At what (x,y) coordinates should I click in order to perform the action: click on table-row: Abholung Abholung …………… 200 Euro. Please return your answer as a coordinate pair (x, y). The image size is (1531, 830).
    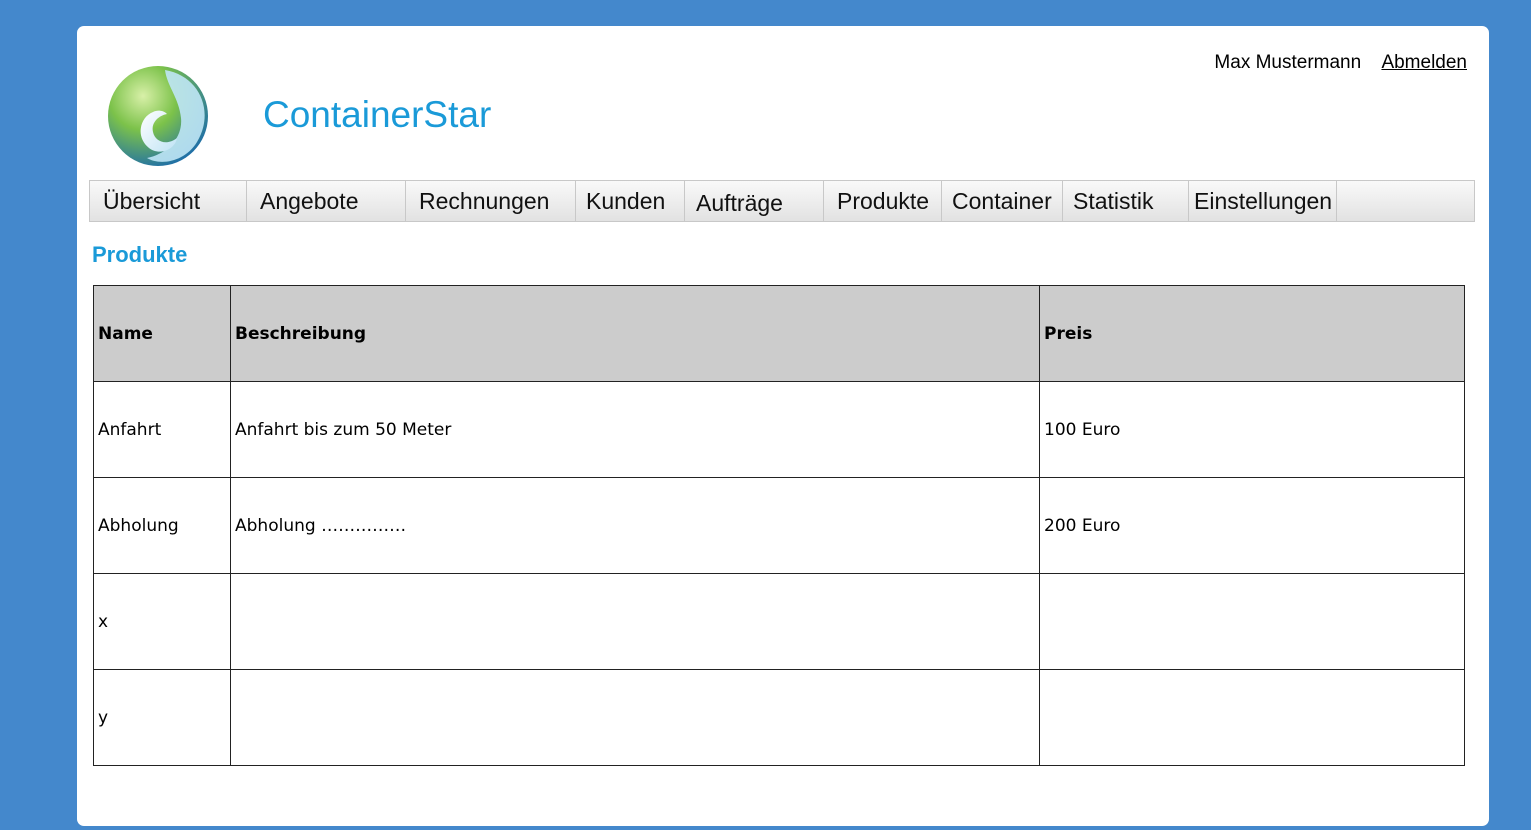
    Looking at the image, I should click on (779, 525).